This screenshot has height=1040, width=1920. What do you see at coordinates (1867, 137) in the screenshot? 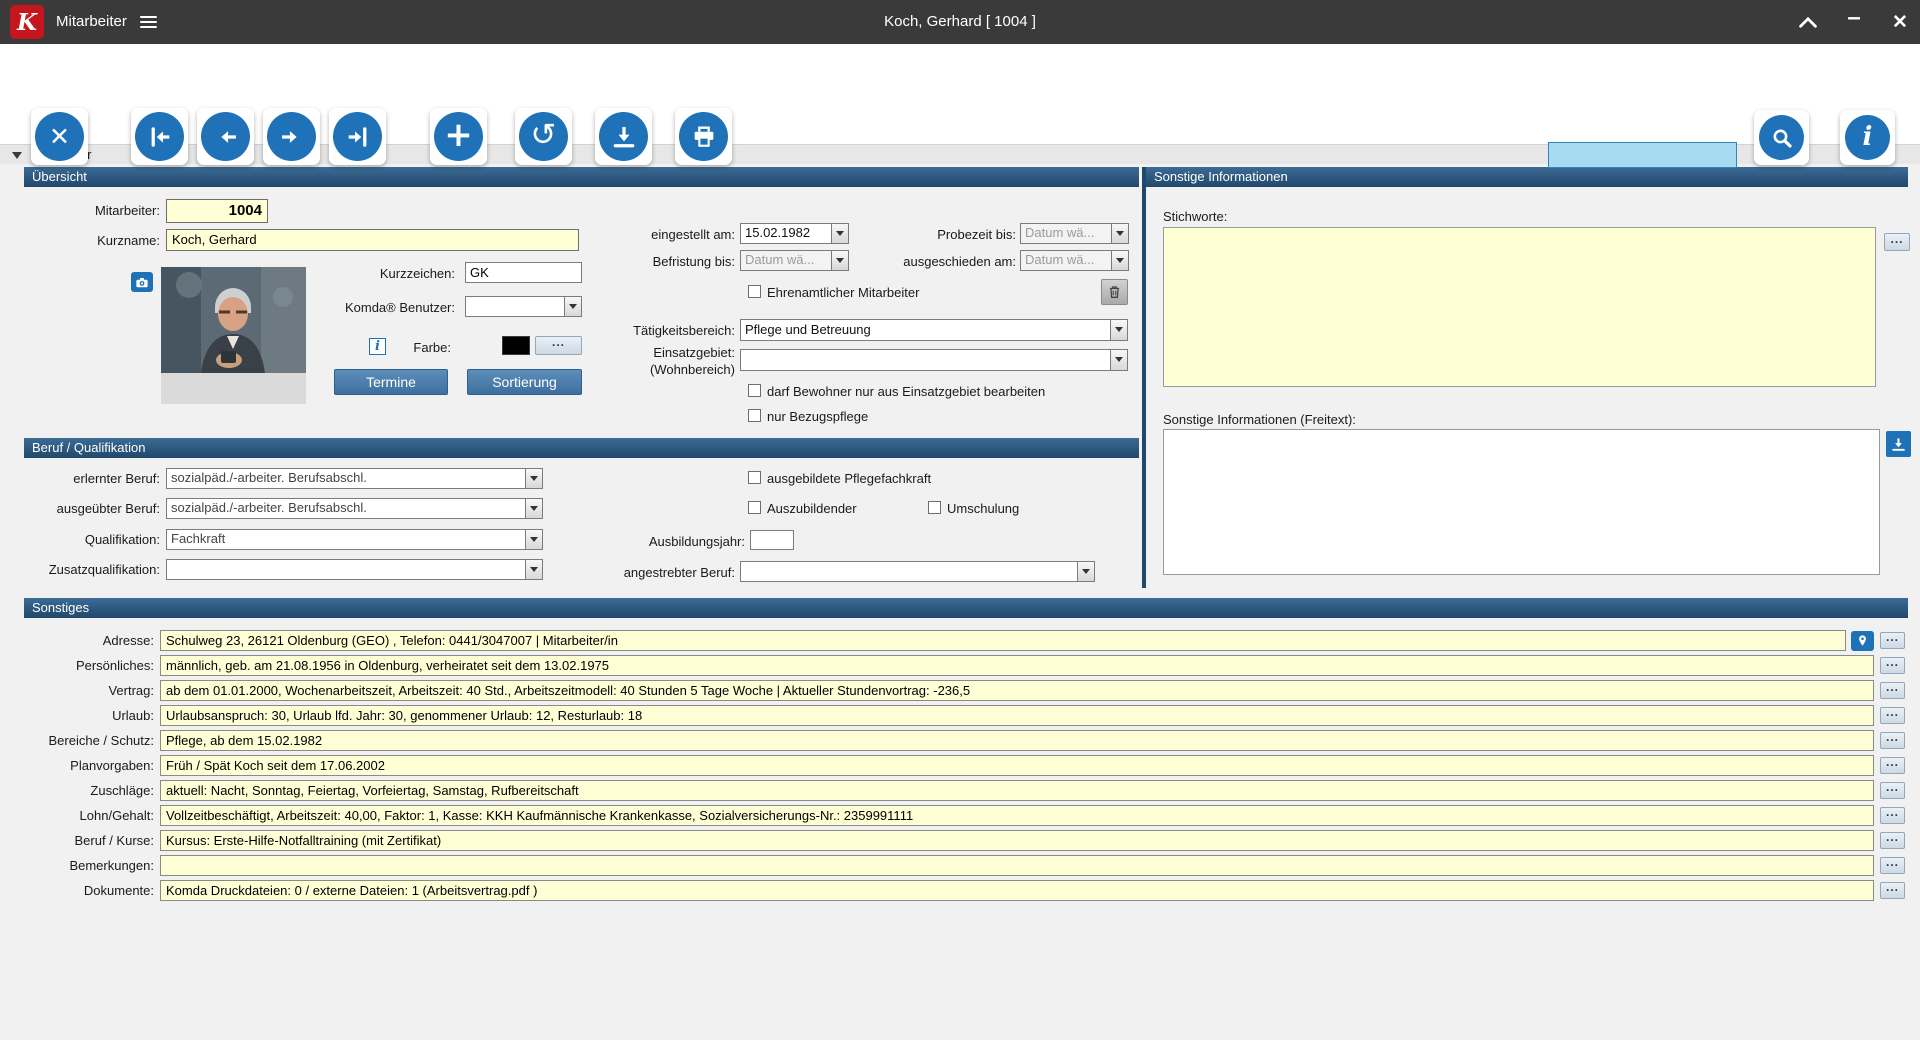
I see `info-button: i` at bounding box center [1867, 137].